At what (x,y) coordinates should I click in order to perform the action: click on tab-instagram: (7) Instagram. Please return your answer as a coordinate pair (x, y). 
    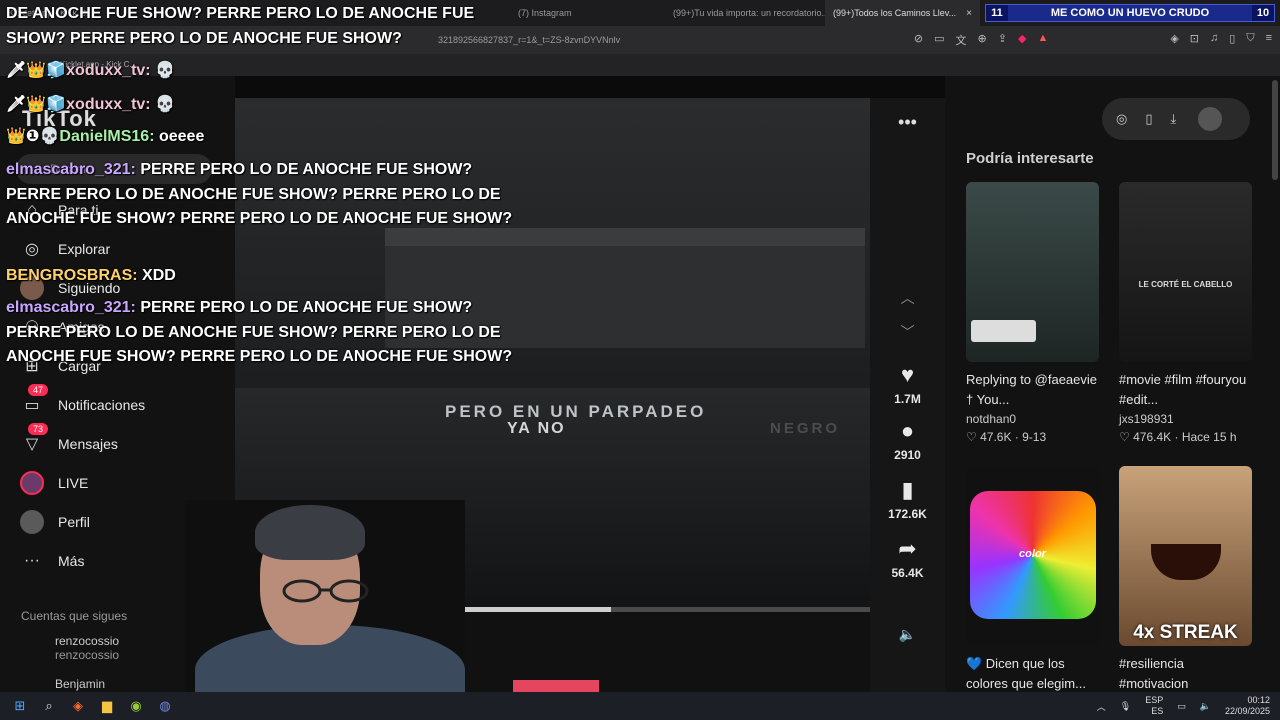
    Looking at the image, I should click on (587, 13).